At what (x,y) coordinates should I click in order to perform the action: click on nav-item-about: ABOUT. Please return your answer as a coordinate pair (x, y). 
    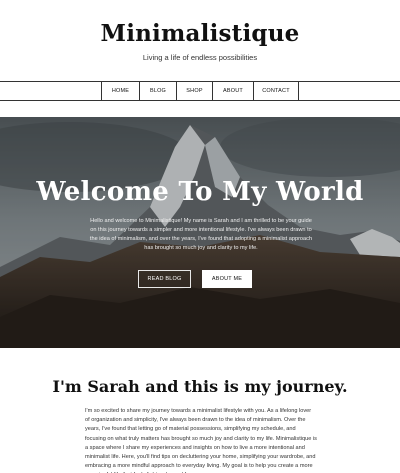
    Looking at the image, I should click on (232, 91).